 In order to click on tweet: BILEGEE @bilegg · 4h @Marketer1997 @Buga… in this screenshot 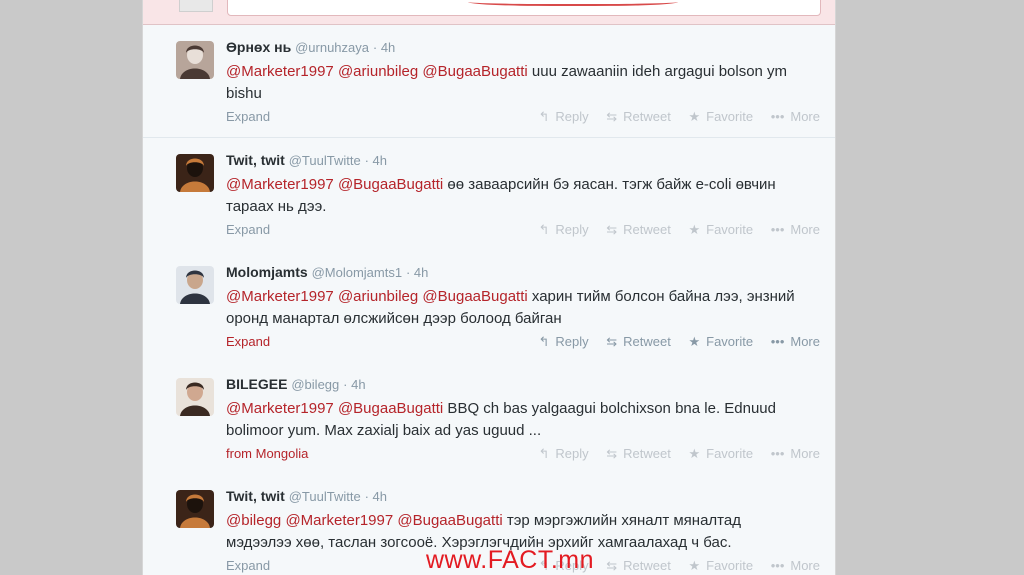, I will do `click(489, 418)`.